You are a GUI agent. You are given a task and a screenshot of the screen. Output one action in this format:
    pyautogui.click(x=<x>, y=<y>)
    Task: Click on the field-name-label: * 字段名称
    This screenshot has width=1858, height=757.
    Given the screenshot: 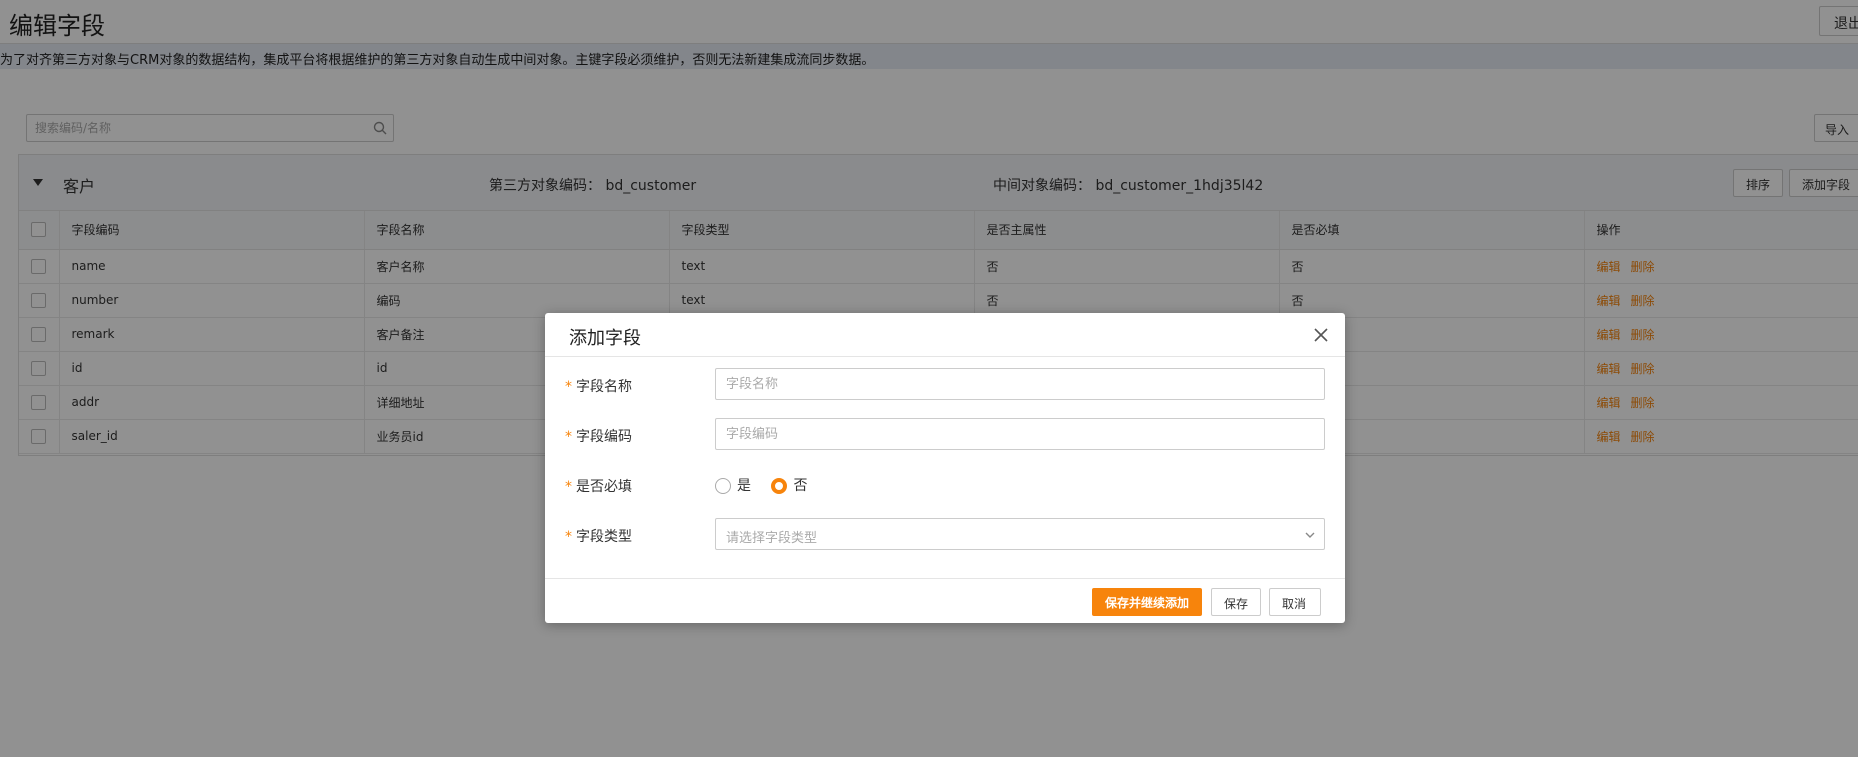 What is the action you would take?
    pyautogui.click(x=598, y=386)
    